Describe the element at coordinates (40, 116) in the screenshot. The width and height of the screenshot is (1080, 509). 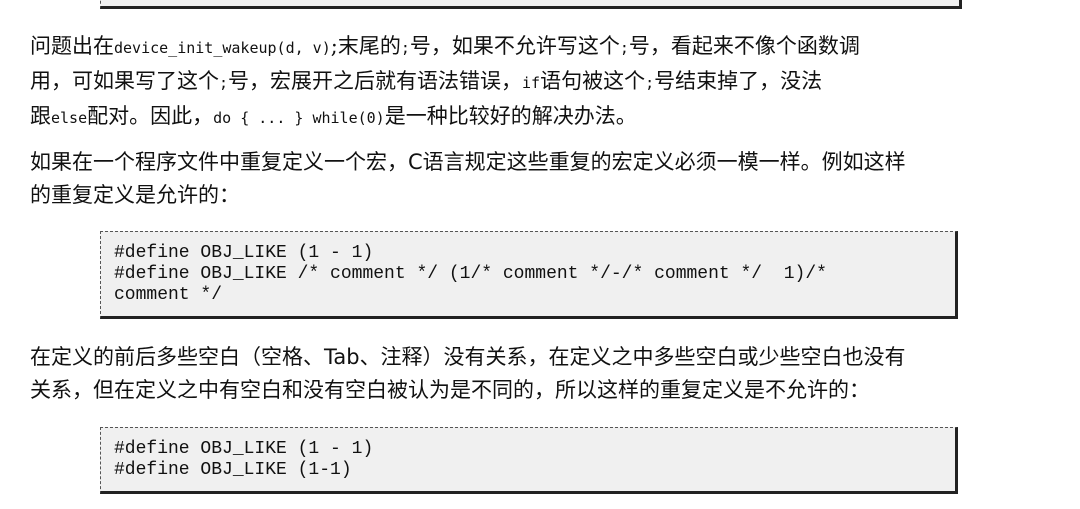
I see `text-run: 跟` at that location.